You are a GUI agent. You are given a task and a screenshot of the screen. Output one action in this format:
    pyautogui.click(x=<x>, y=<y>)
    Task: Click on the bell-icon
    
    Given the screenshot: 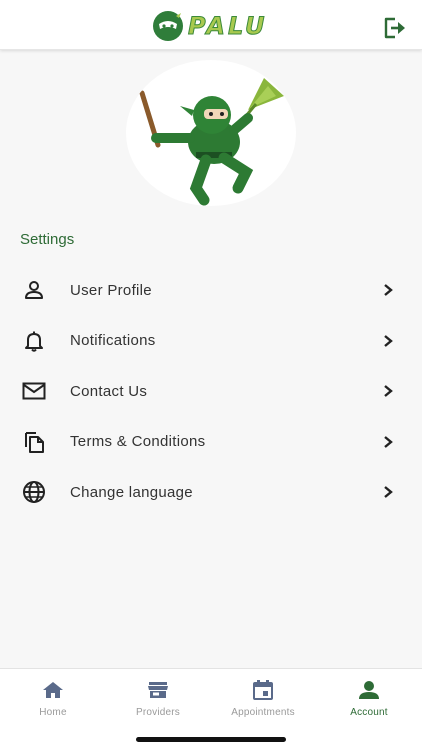 What is the action you would take?
    pyautogui.click(x=34, y=341)
    